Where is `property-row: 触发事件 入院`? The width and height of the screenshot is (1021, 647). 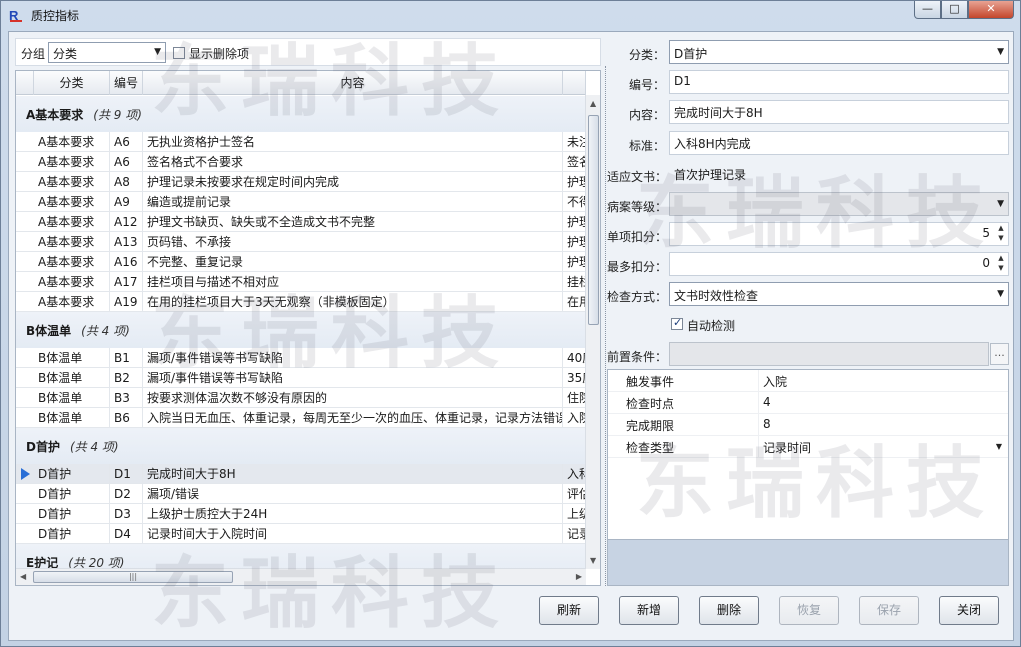
property-row: 触发事件 入院 is located at coordinates (808, 381).